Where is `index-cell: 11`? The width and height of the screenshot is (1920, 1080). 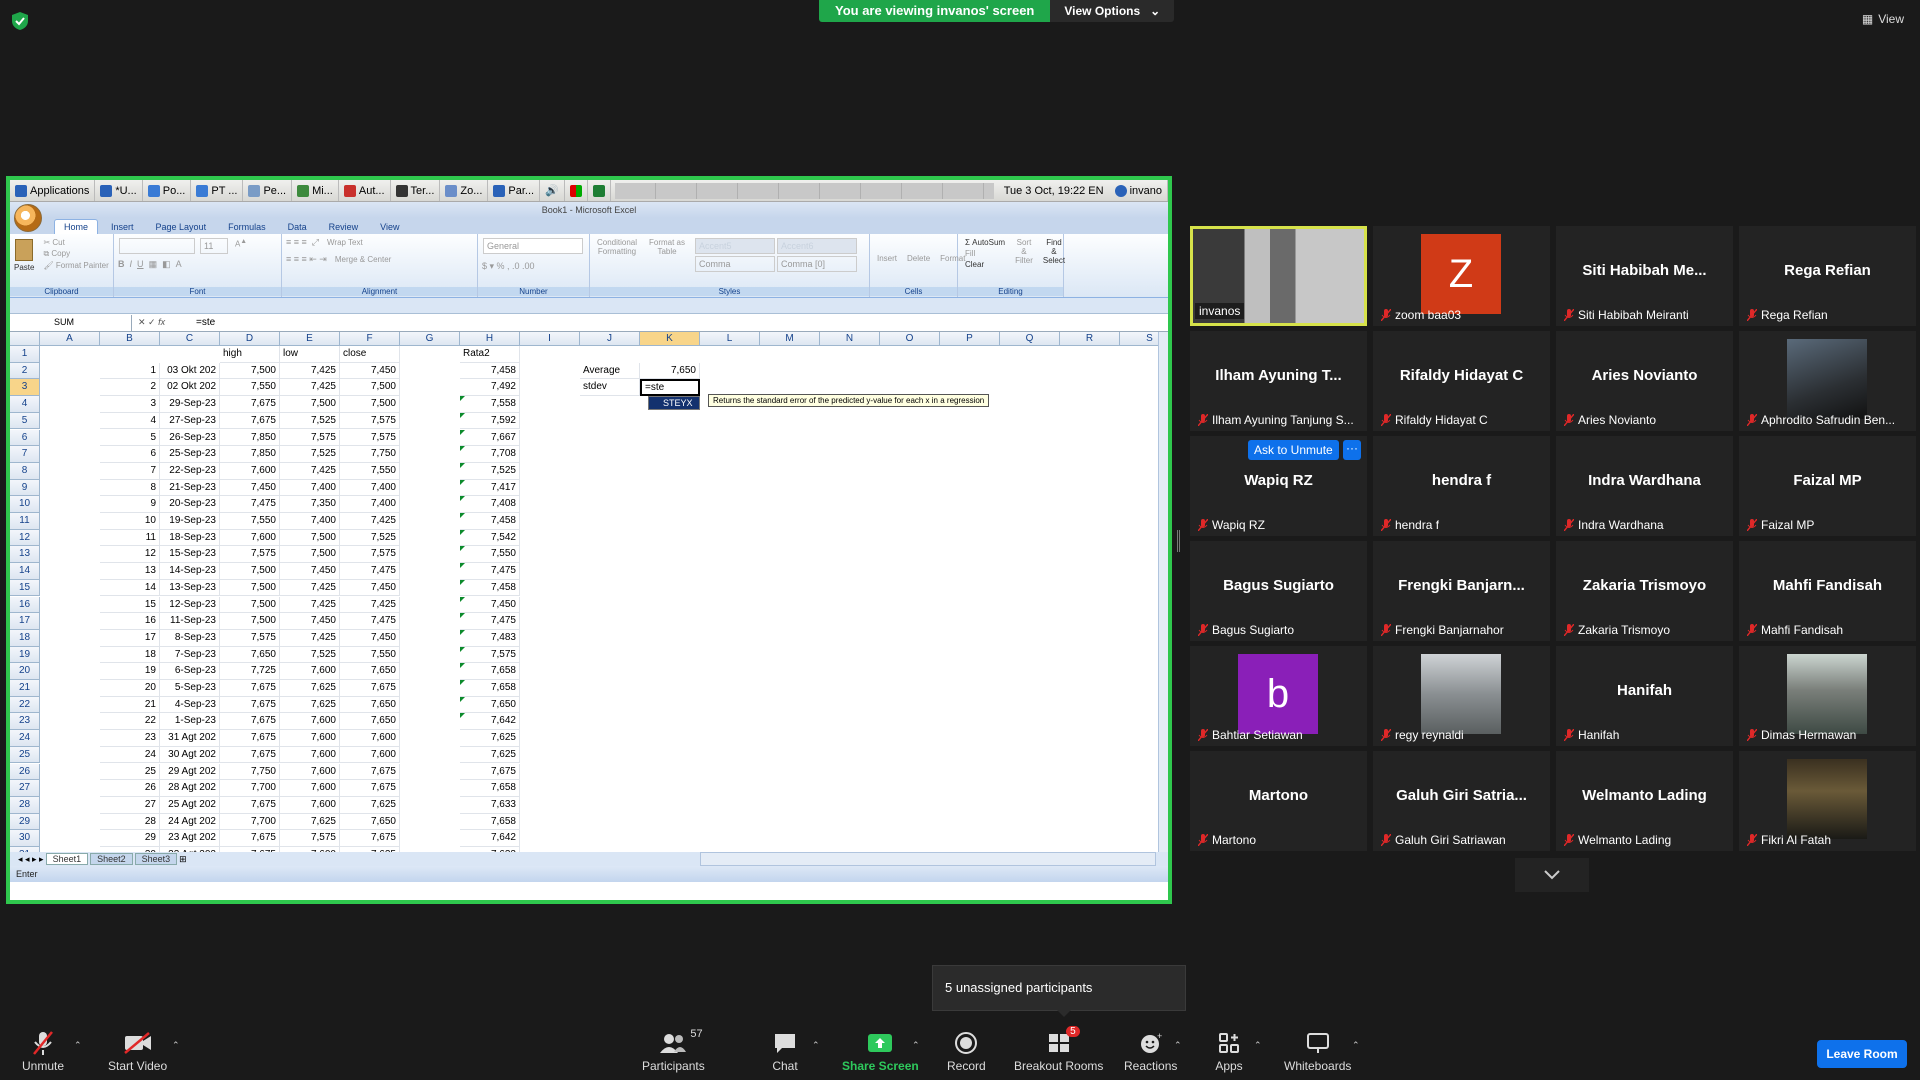 index-cell: 11 is located at coordinates (130, 538).